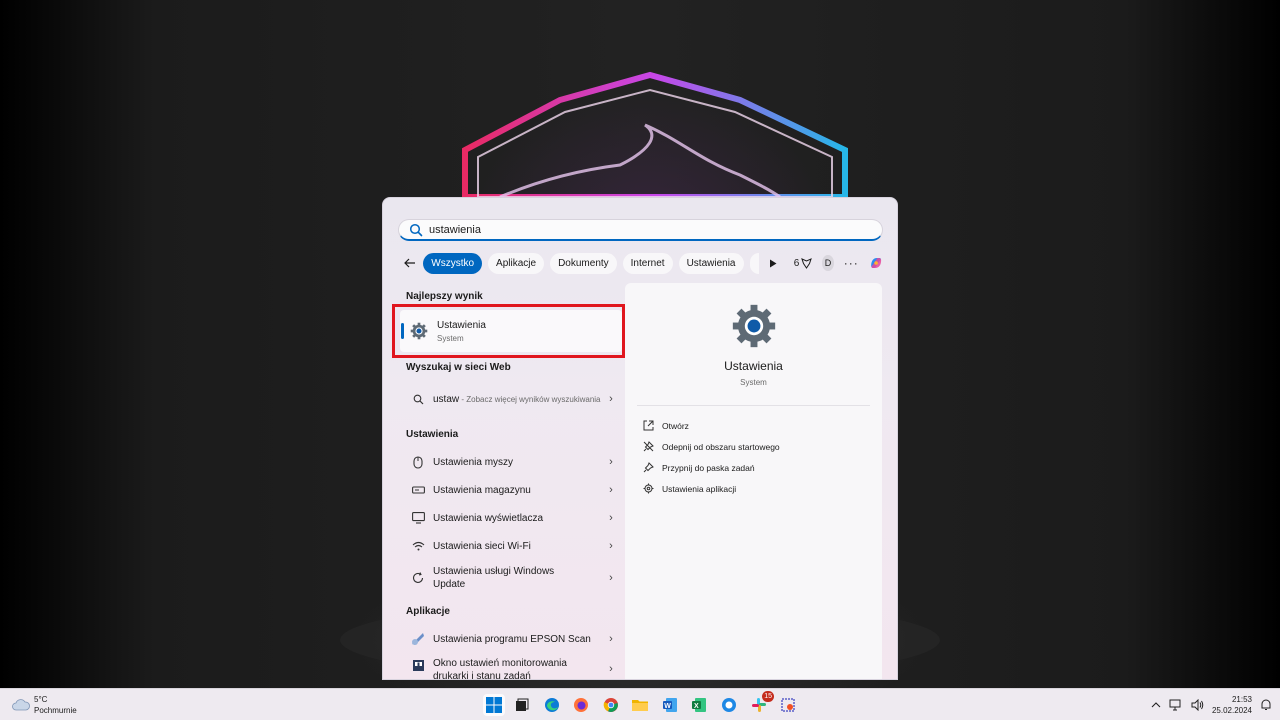 The width and height of the screenshot is (1280, 720). What do you see at coordinates (699, 488) in the screenshot?
I see `action-label: Ustawienia aplikacji` at bounding box center [699, 488].